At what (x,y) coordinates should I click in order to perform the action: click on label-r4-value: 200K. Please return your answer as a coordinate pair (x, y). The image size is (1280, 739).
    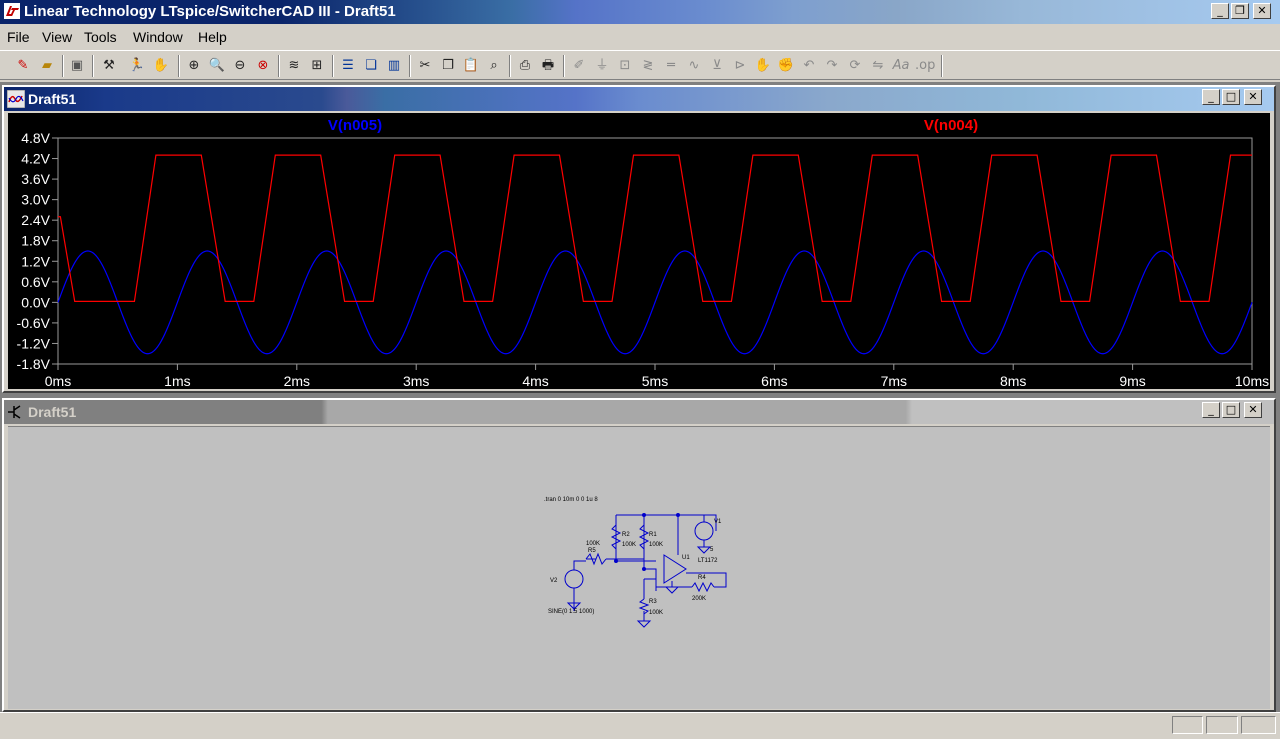
    Looking at the image, I should click on (699, 599).